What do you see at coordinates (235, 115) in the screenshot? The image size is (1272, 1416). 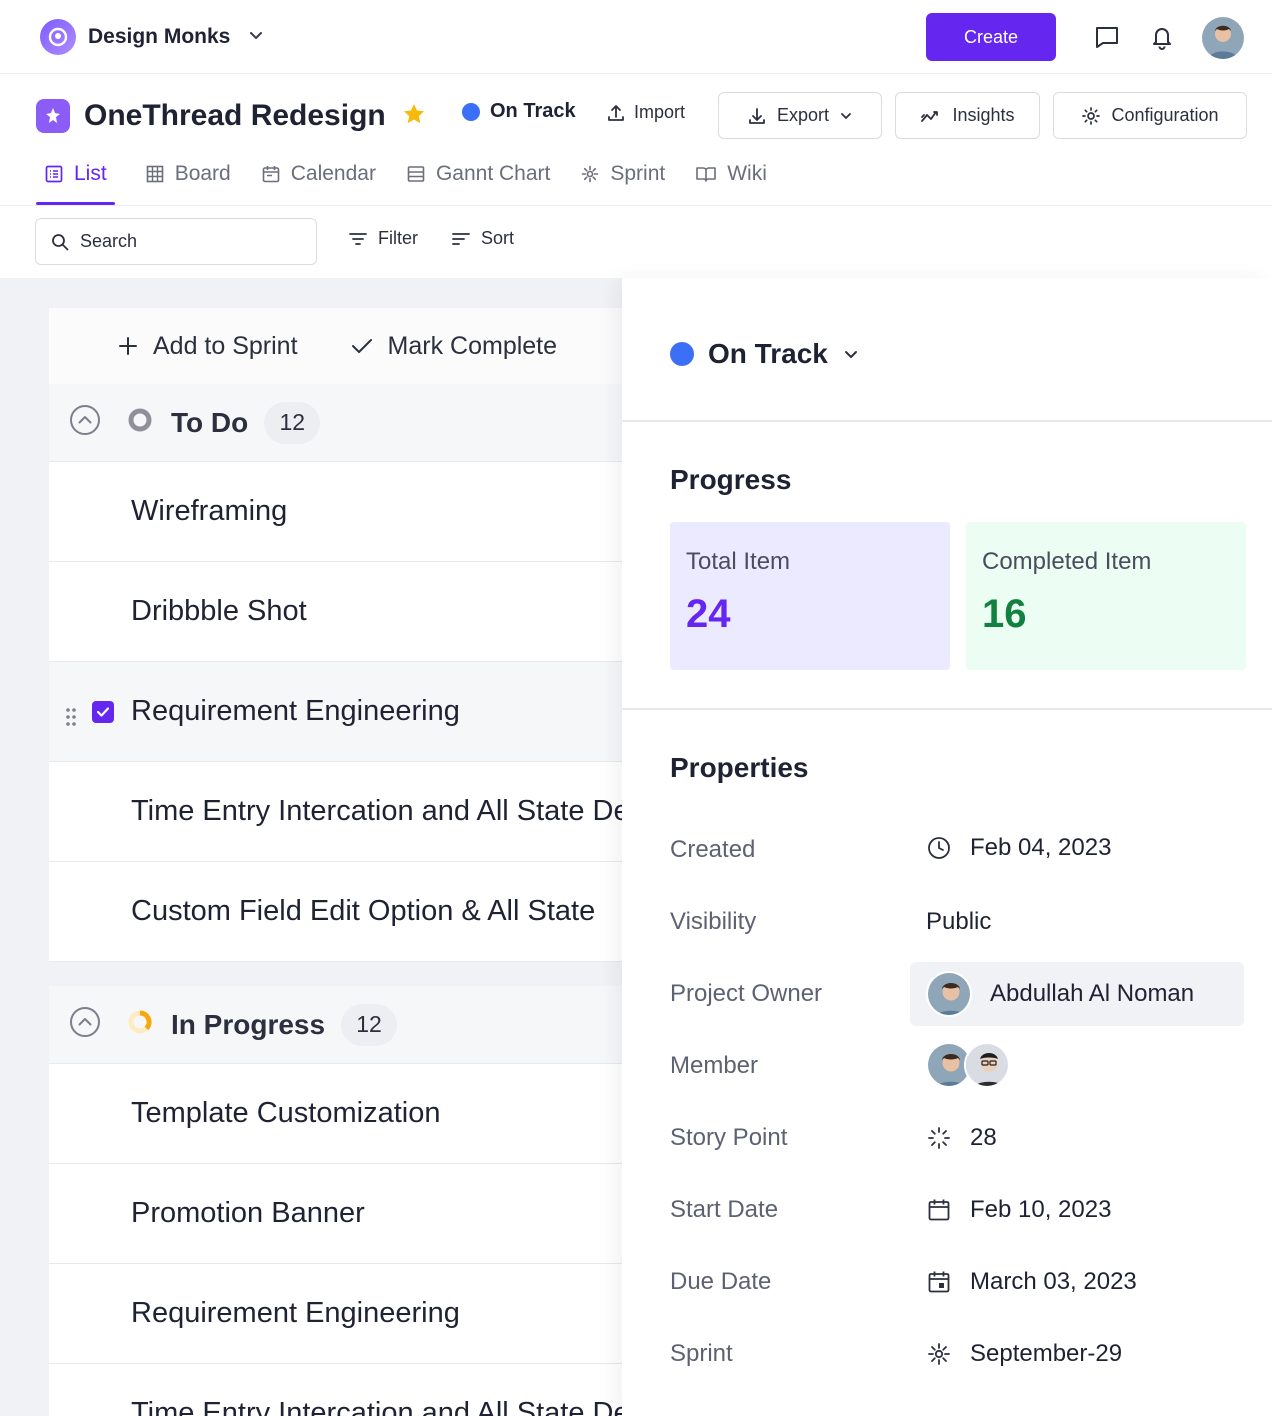 I see `project-title: OneThread Redesign` at bounding box center [235, 115].